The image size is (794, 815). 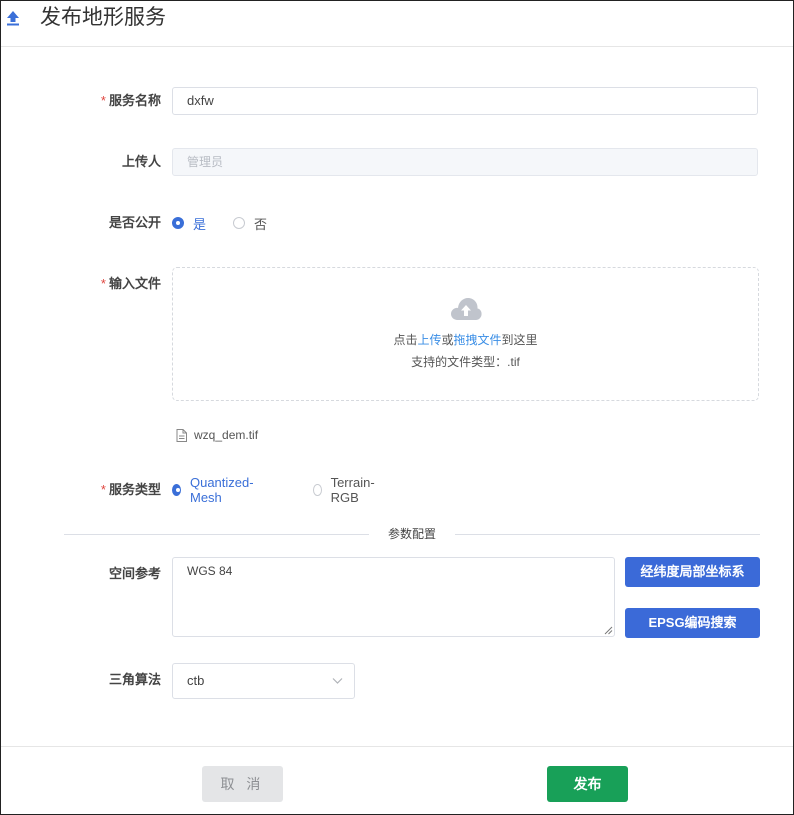 I want to click on uploaded-file-name: wzq_dem.tif, so click(x=226, y=435).